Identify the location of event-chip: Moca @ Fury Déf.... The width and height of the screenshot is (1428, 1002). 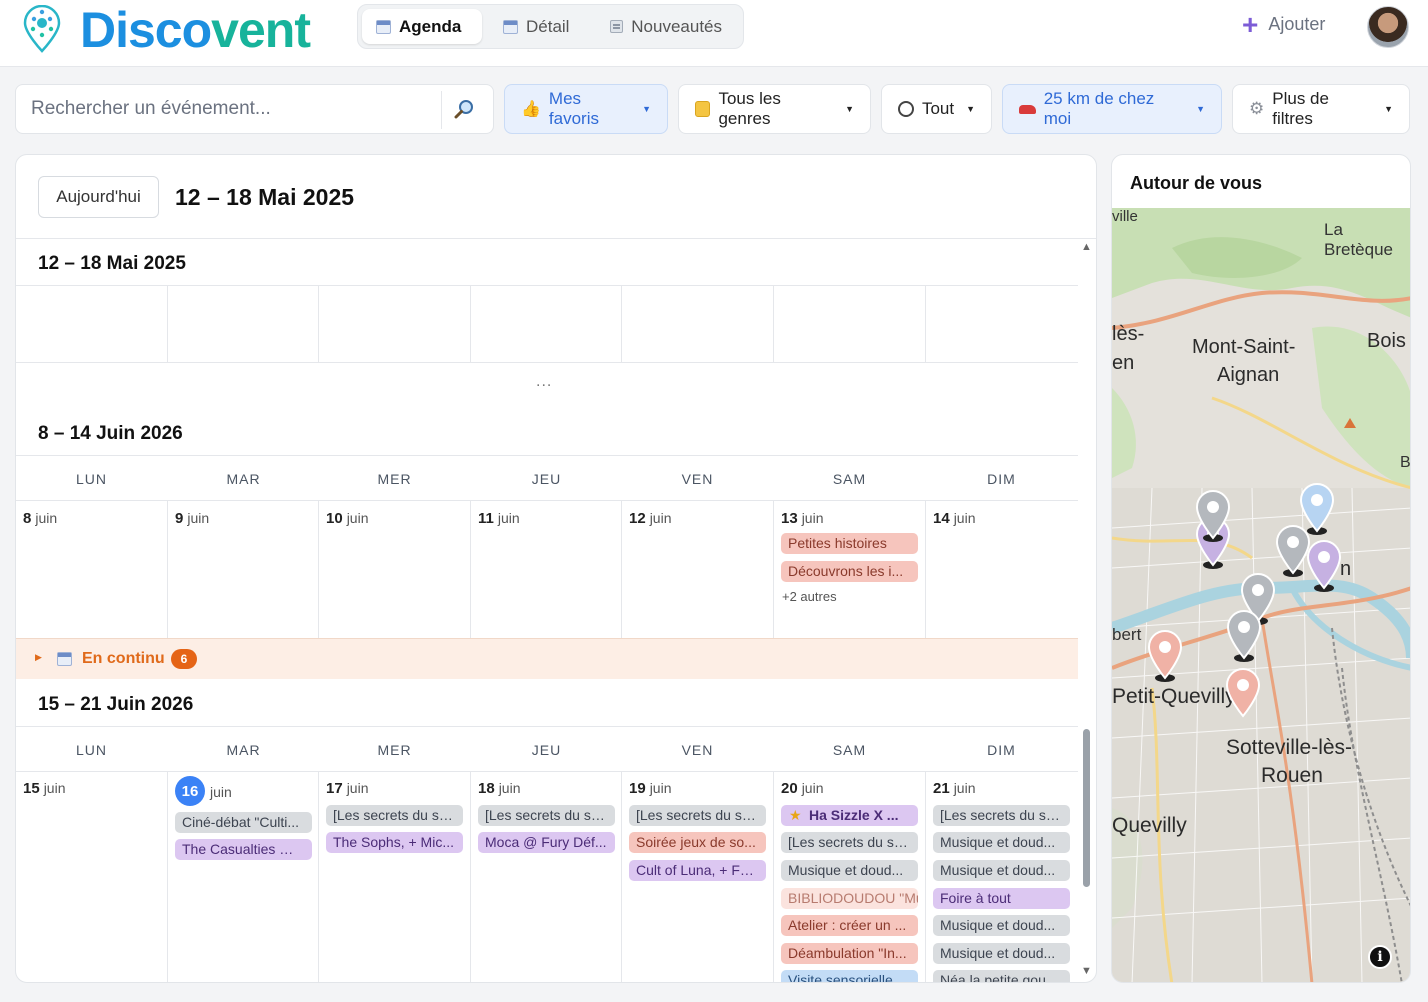
(546, 842).